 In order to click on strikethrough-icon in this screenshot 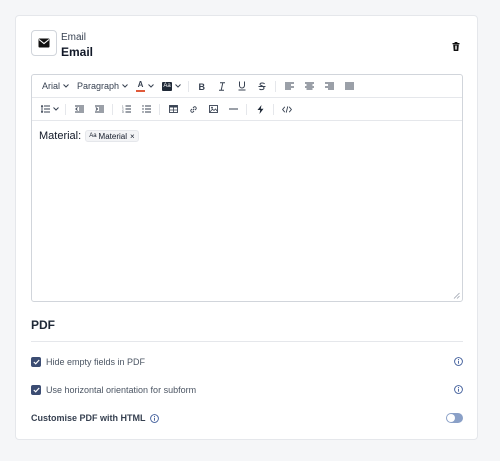, I will do `click(262, 86)`.